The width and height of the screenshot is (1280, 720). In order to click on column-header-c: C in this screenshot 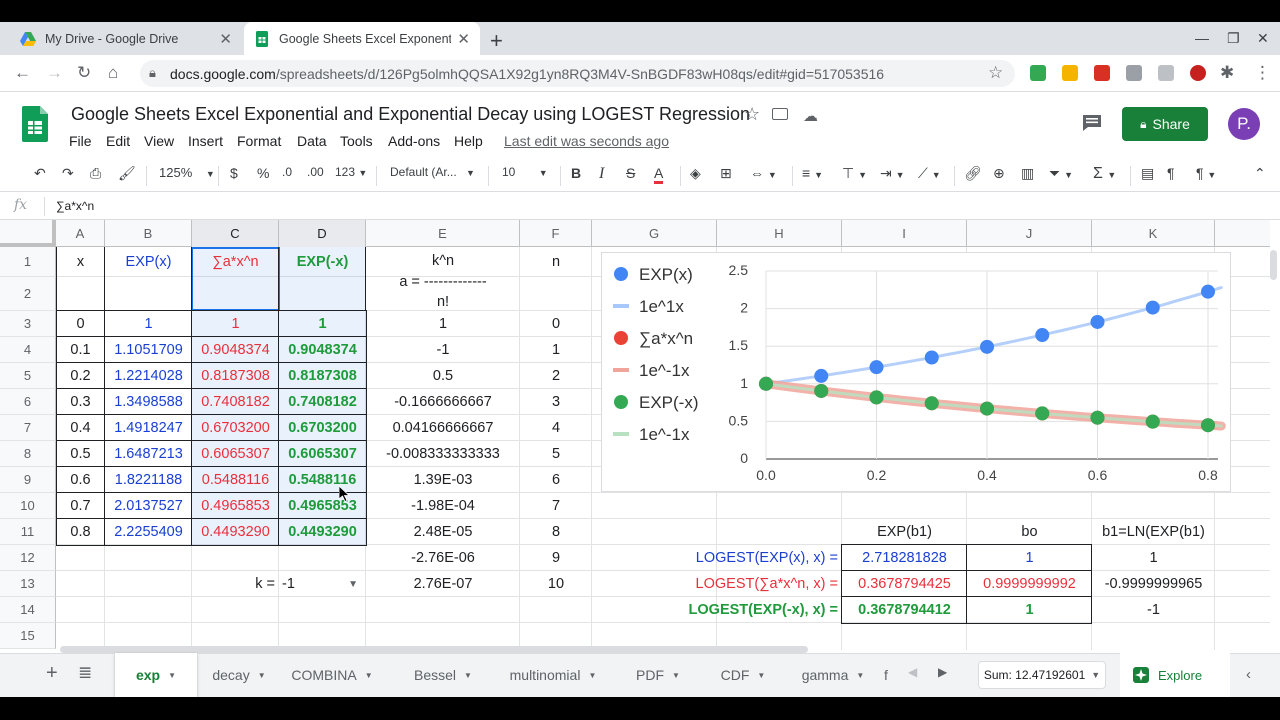, I will do `click(235, 233)`.